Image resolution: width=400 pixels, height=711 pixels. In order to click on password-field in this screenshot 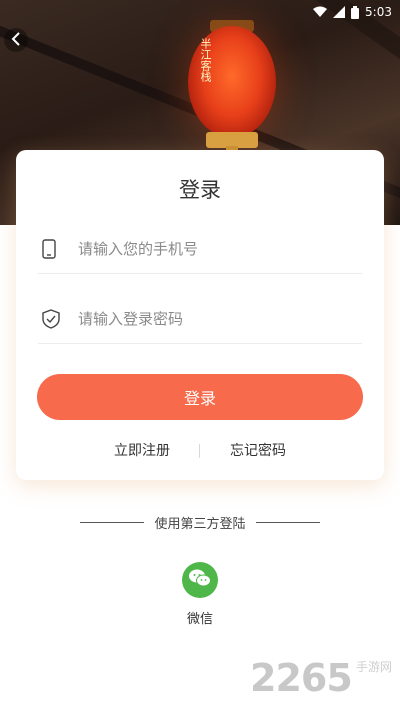, I will do `click(200, 319)`.